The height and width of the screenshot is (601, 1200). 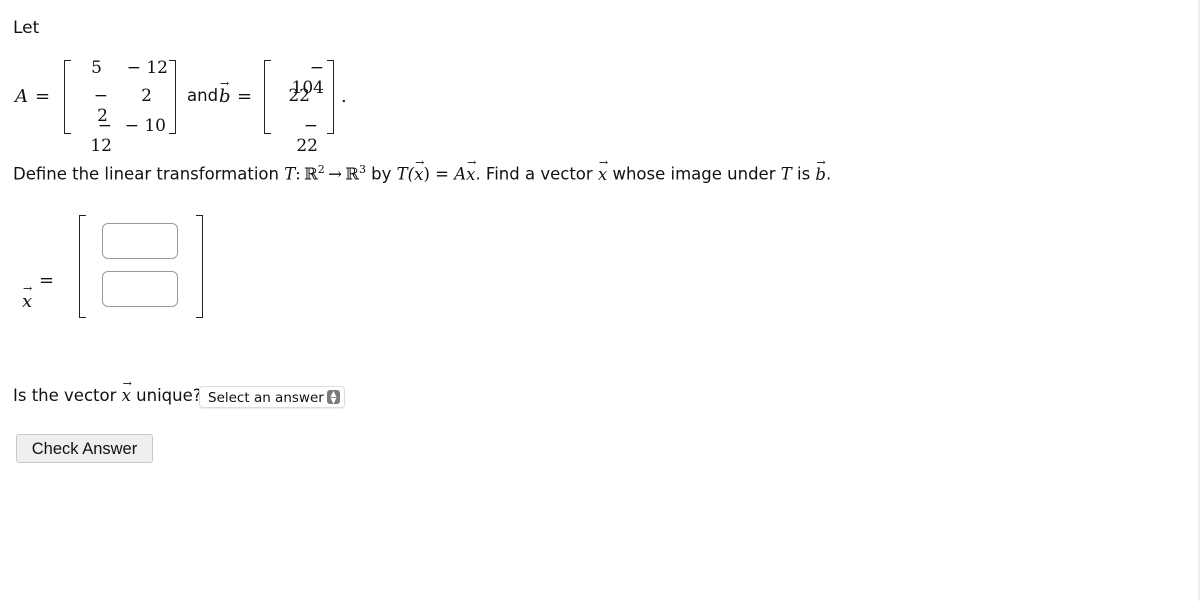 What do you see at coordinates (21, 96) in the screenshot?
I see `matrix-a-label: A` at bounding box center [21, 96].